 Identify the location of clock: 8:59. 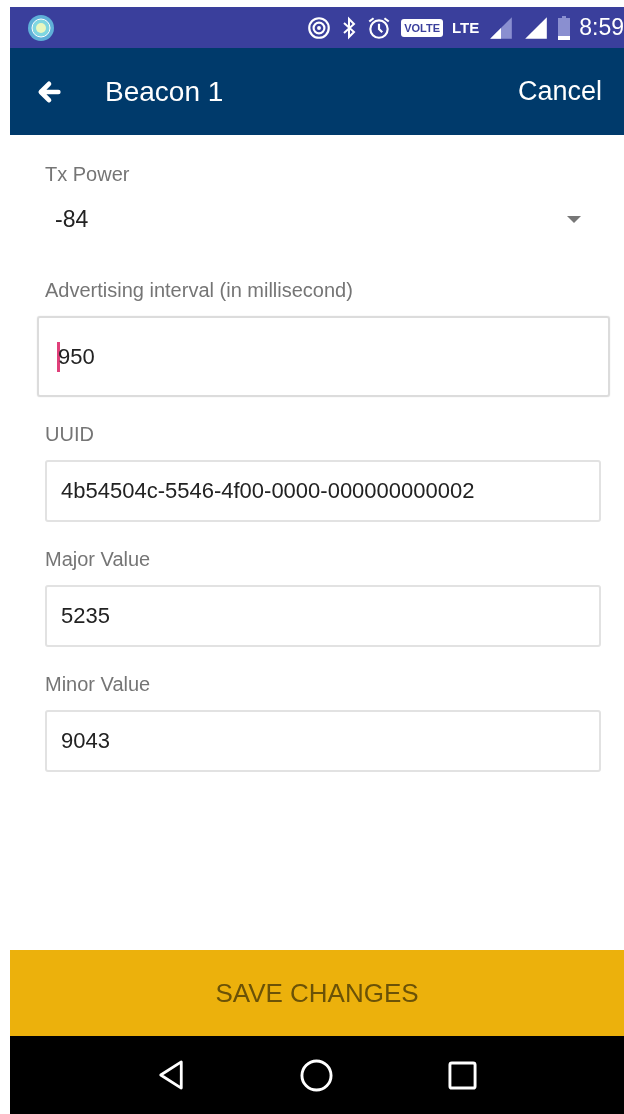
(601, 27).